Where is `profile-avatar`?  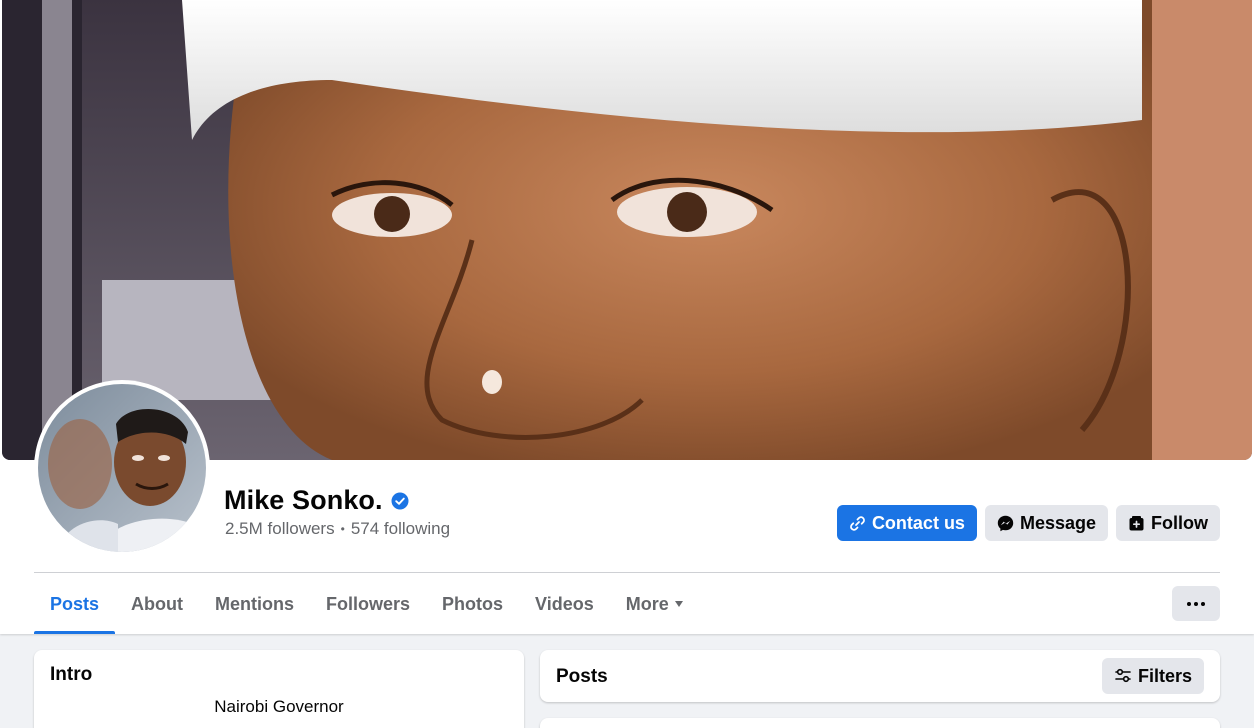 profile-avatar is located at coordinates (122, 468).